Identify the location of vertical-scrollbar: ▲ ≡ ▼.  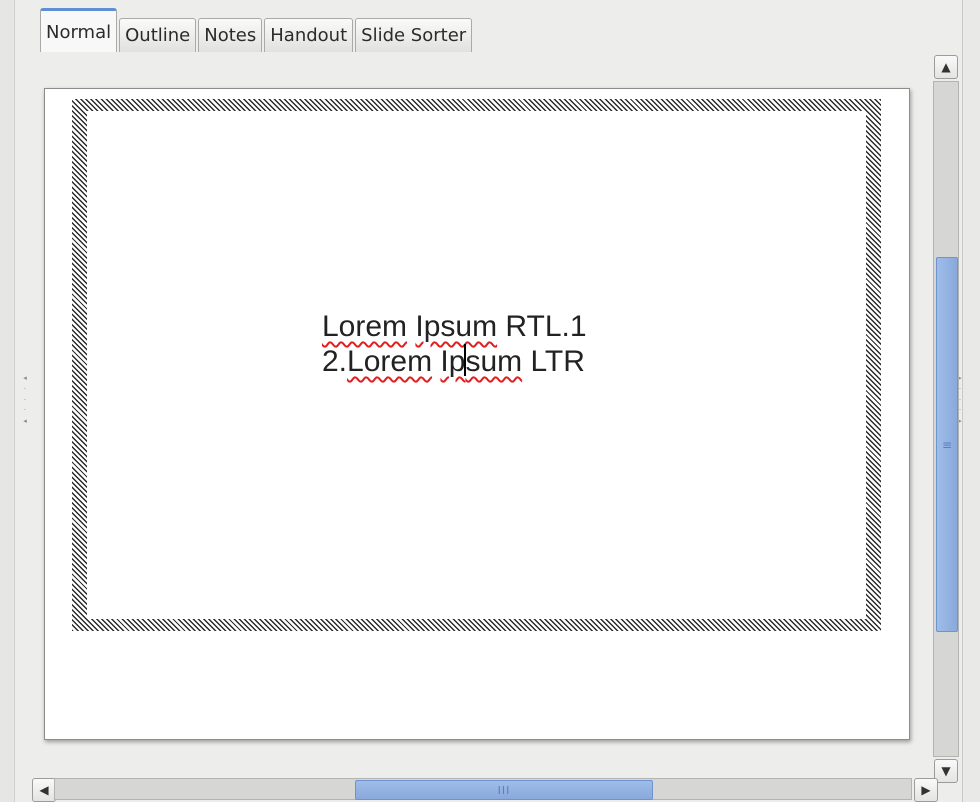
(946, 420).